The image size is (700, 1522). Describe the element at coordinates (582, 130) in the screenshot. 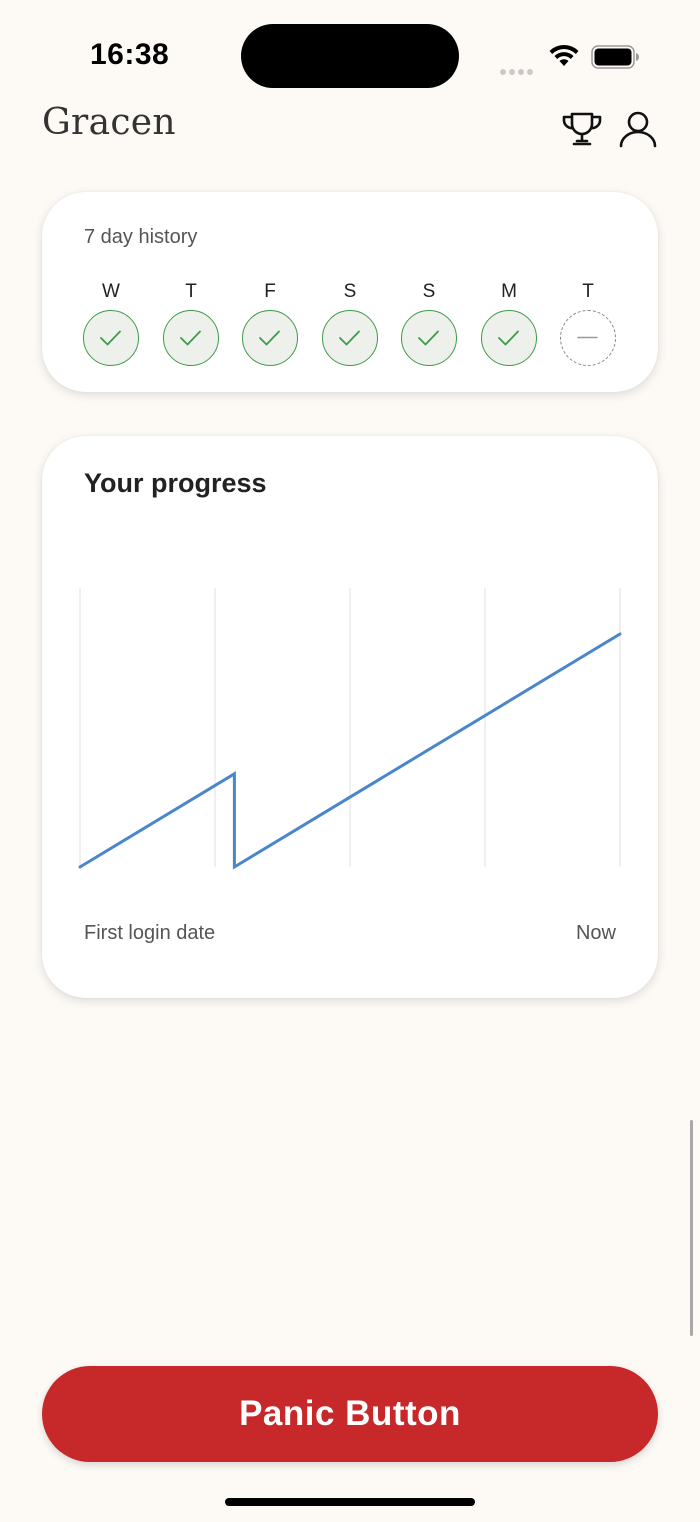

I see `trophy-icon` at that location.